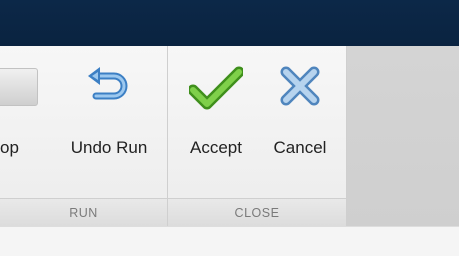 The image size is (459, 256). Describe the element at coordinates (216, 147) in the screenshot. I see `accept-label: Accept` at that location.